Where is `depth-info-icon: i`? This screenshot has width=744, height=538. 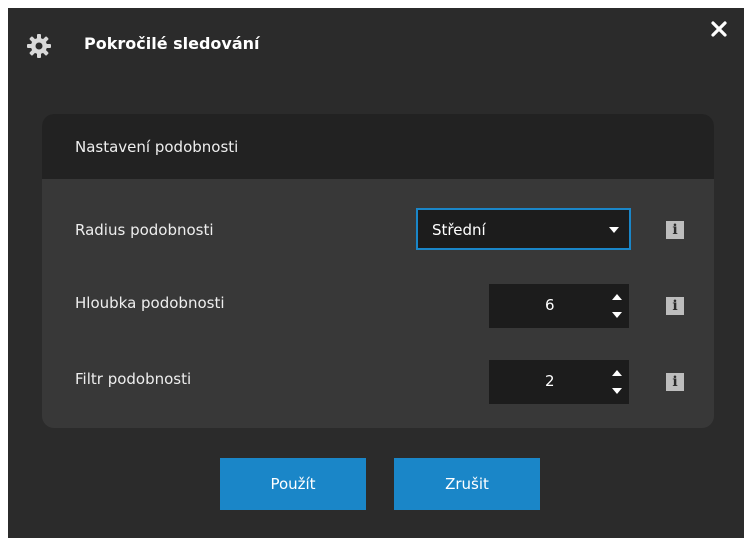
depth-info-icon: i is located at coordinates (675, 306).